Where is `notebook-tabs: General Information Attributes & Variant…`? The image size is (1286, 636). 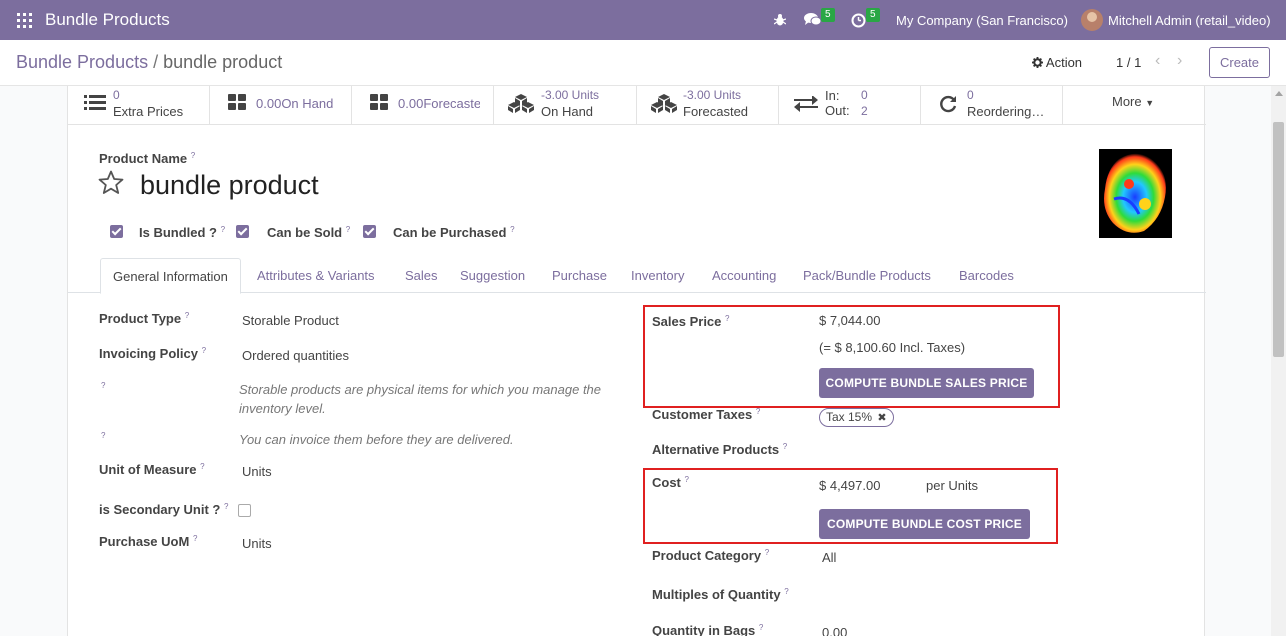 notebook-tabs: General Information Attributes & Variant… is located at coordinates (637, 276).